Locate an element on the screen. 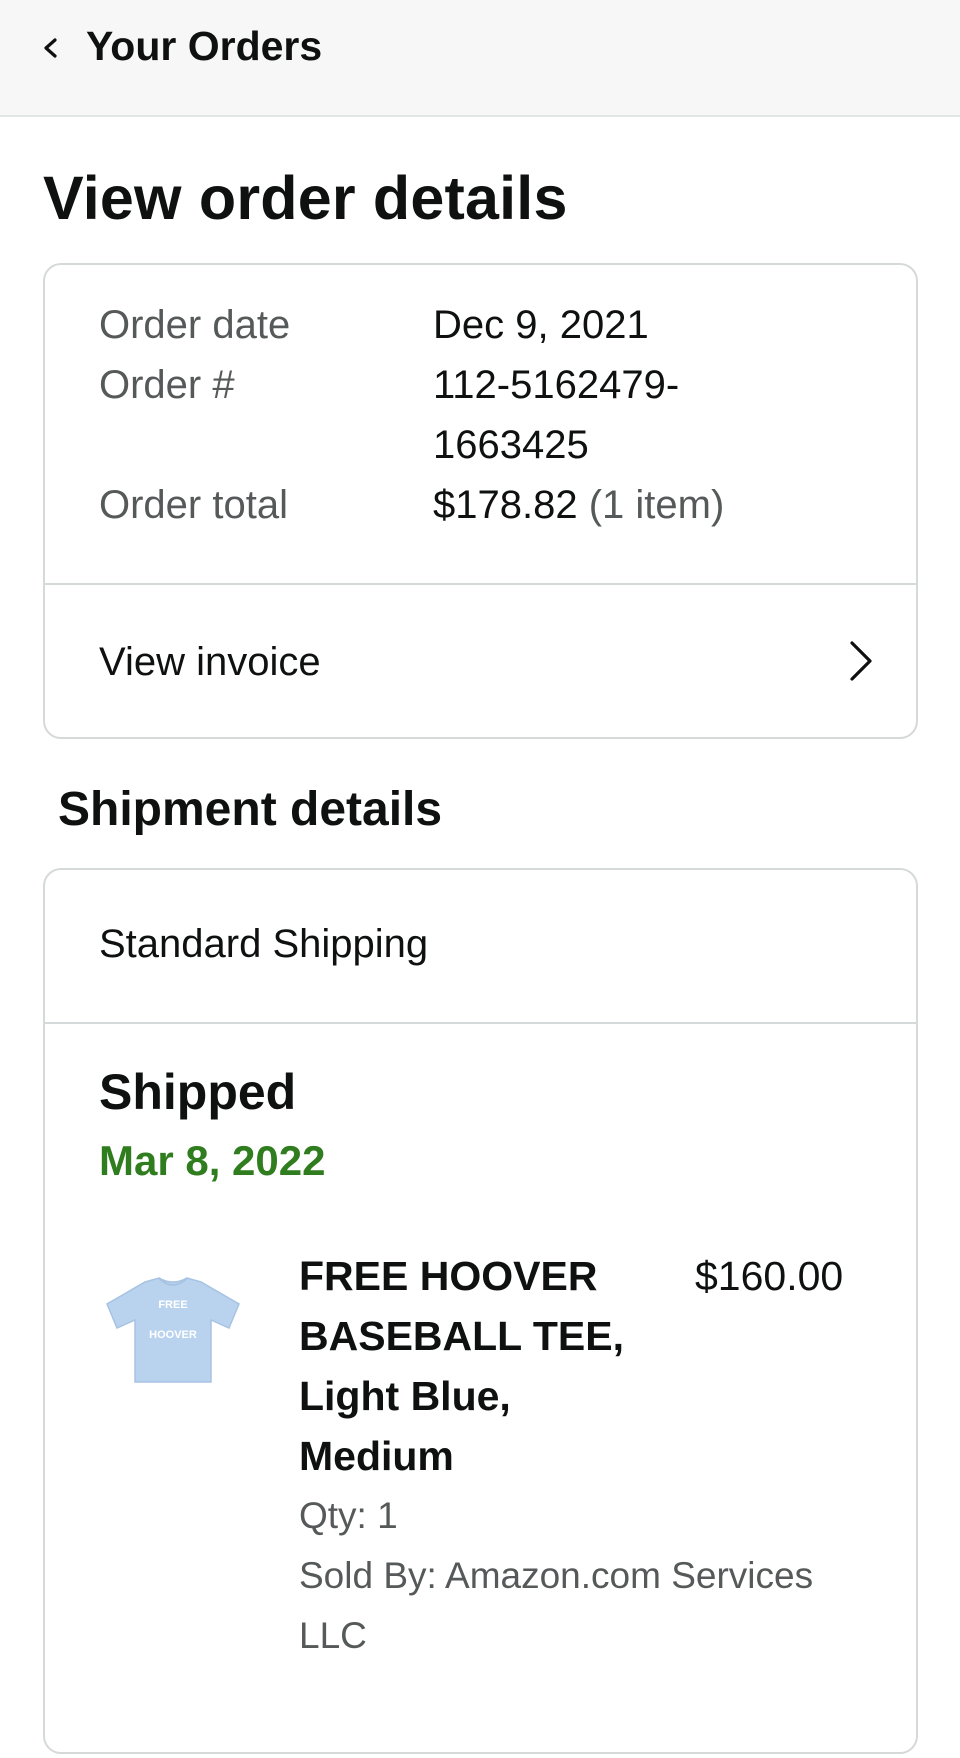 This screenshot has height=1758, width=960. order-date-label: Order date is located at coordinates (195, 325).